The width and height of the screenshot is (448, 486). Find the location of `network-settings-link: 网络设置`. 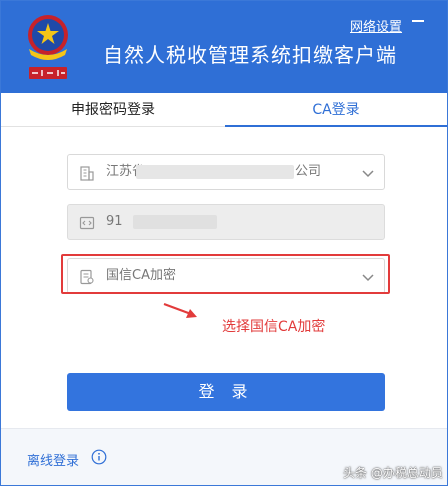

network-settings-link: 网络设置 is located at coordinates (376, 25).